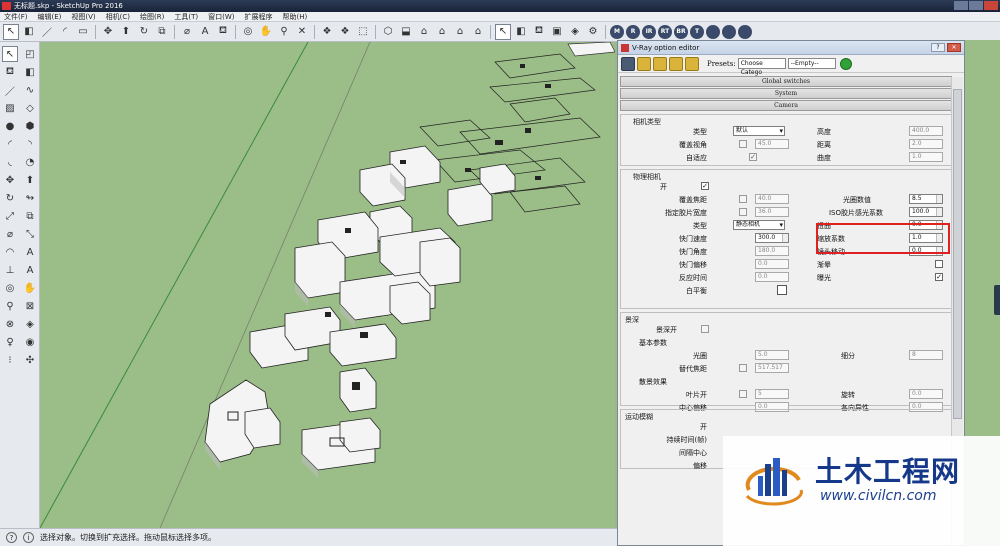  I want to click on fov-override-checkbox, so click(743, 144).